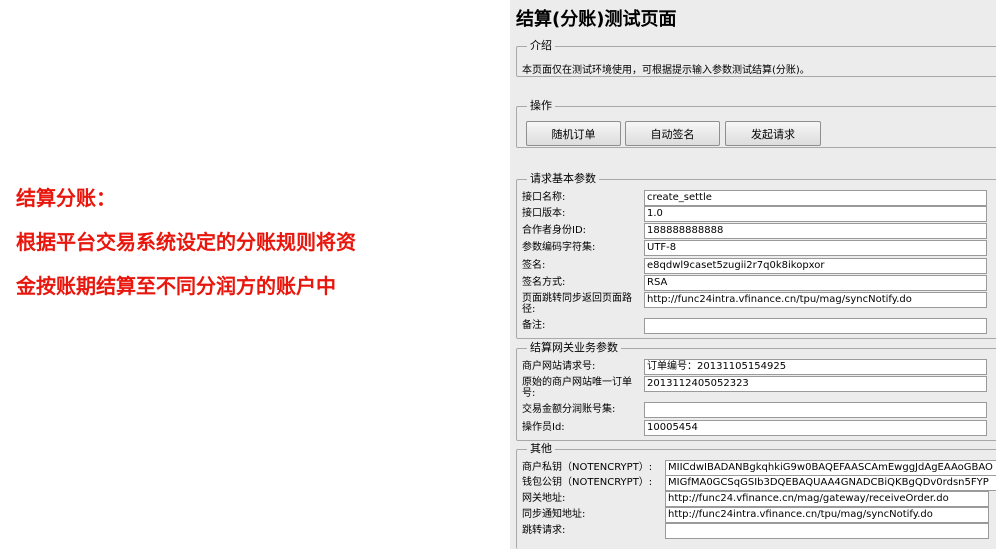  Describe the element at coordinates (815, 428) in the screenshot. I see `operator-id-input: 10005454` at that location.